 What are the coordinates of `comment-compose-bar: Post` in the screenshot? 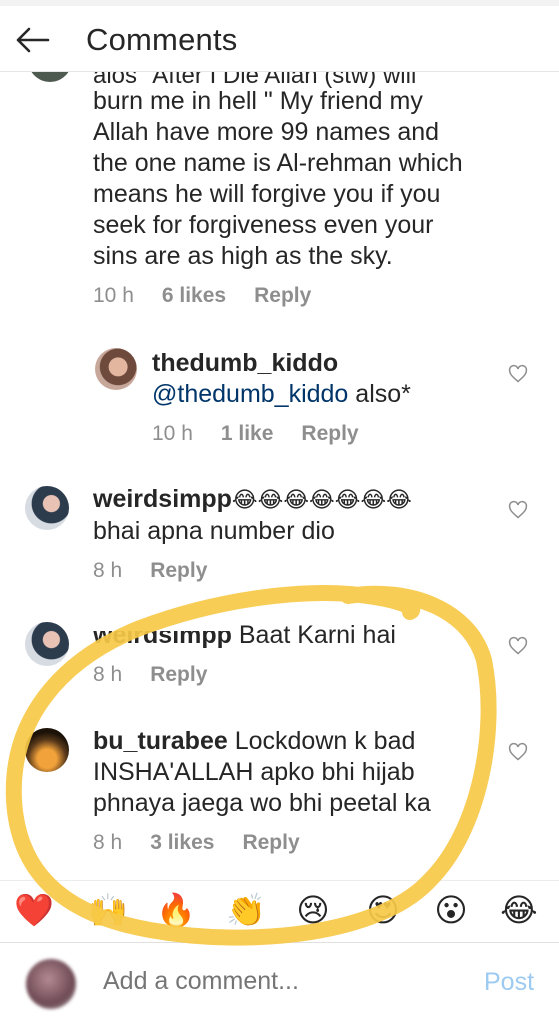 It's located at (279, 983).